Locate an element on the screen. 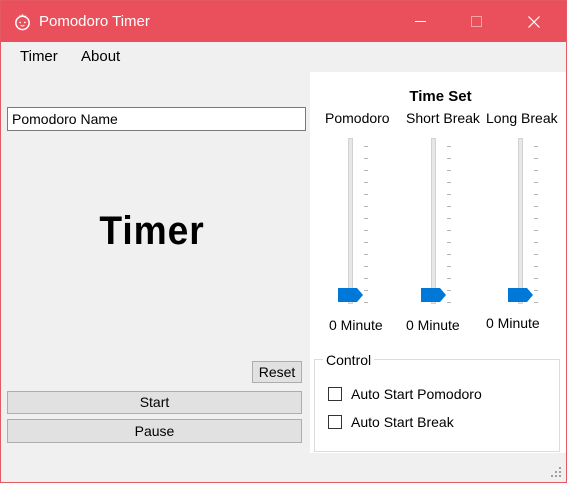 This screenshot has height=483, width=567. long-break-slider is located at coordinates (527, 223).